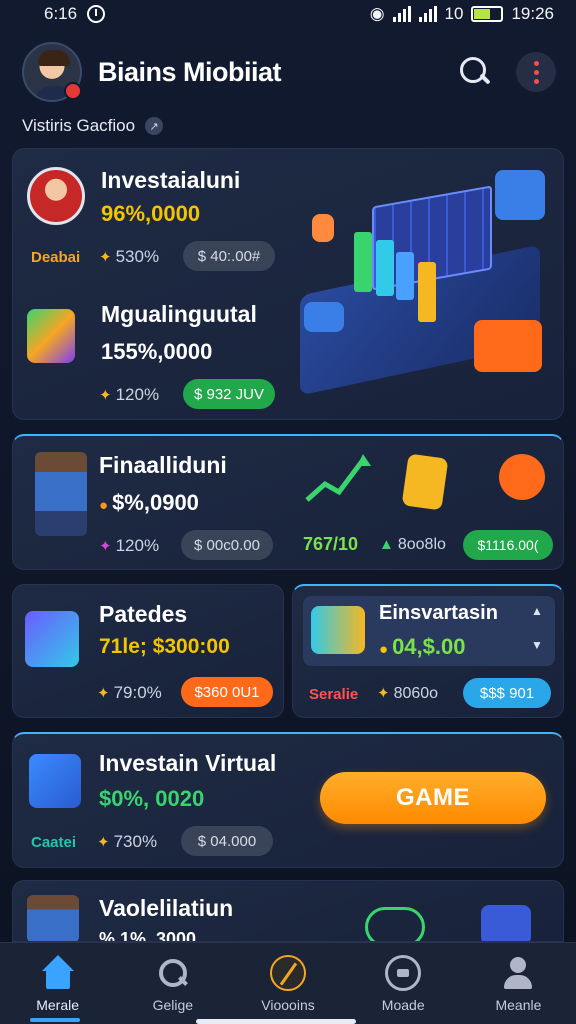 This screenshot has height=1024, width=576. I want to click on subtitle-text: Vistiris Gacfioo, so click(79, 125).